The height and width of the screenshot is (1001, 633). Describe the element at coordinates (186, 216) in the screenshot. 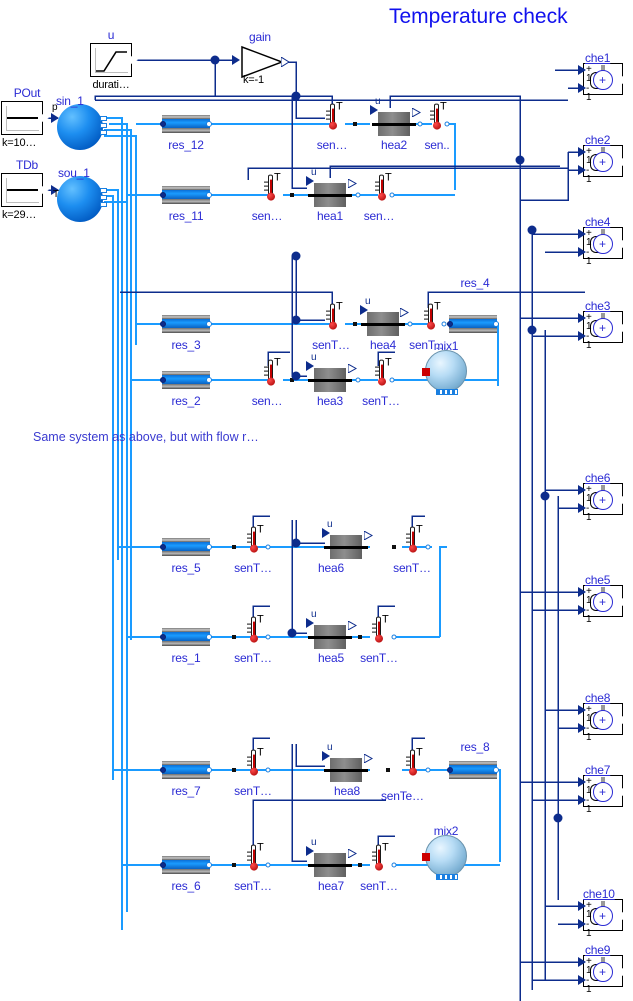

I see `row-res-label: res_11` at that location.